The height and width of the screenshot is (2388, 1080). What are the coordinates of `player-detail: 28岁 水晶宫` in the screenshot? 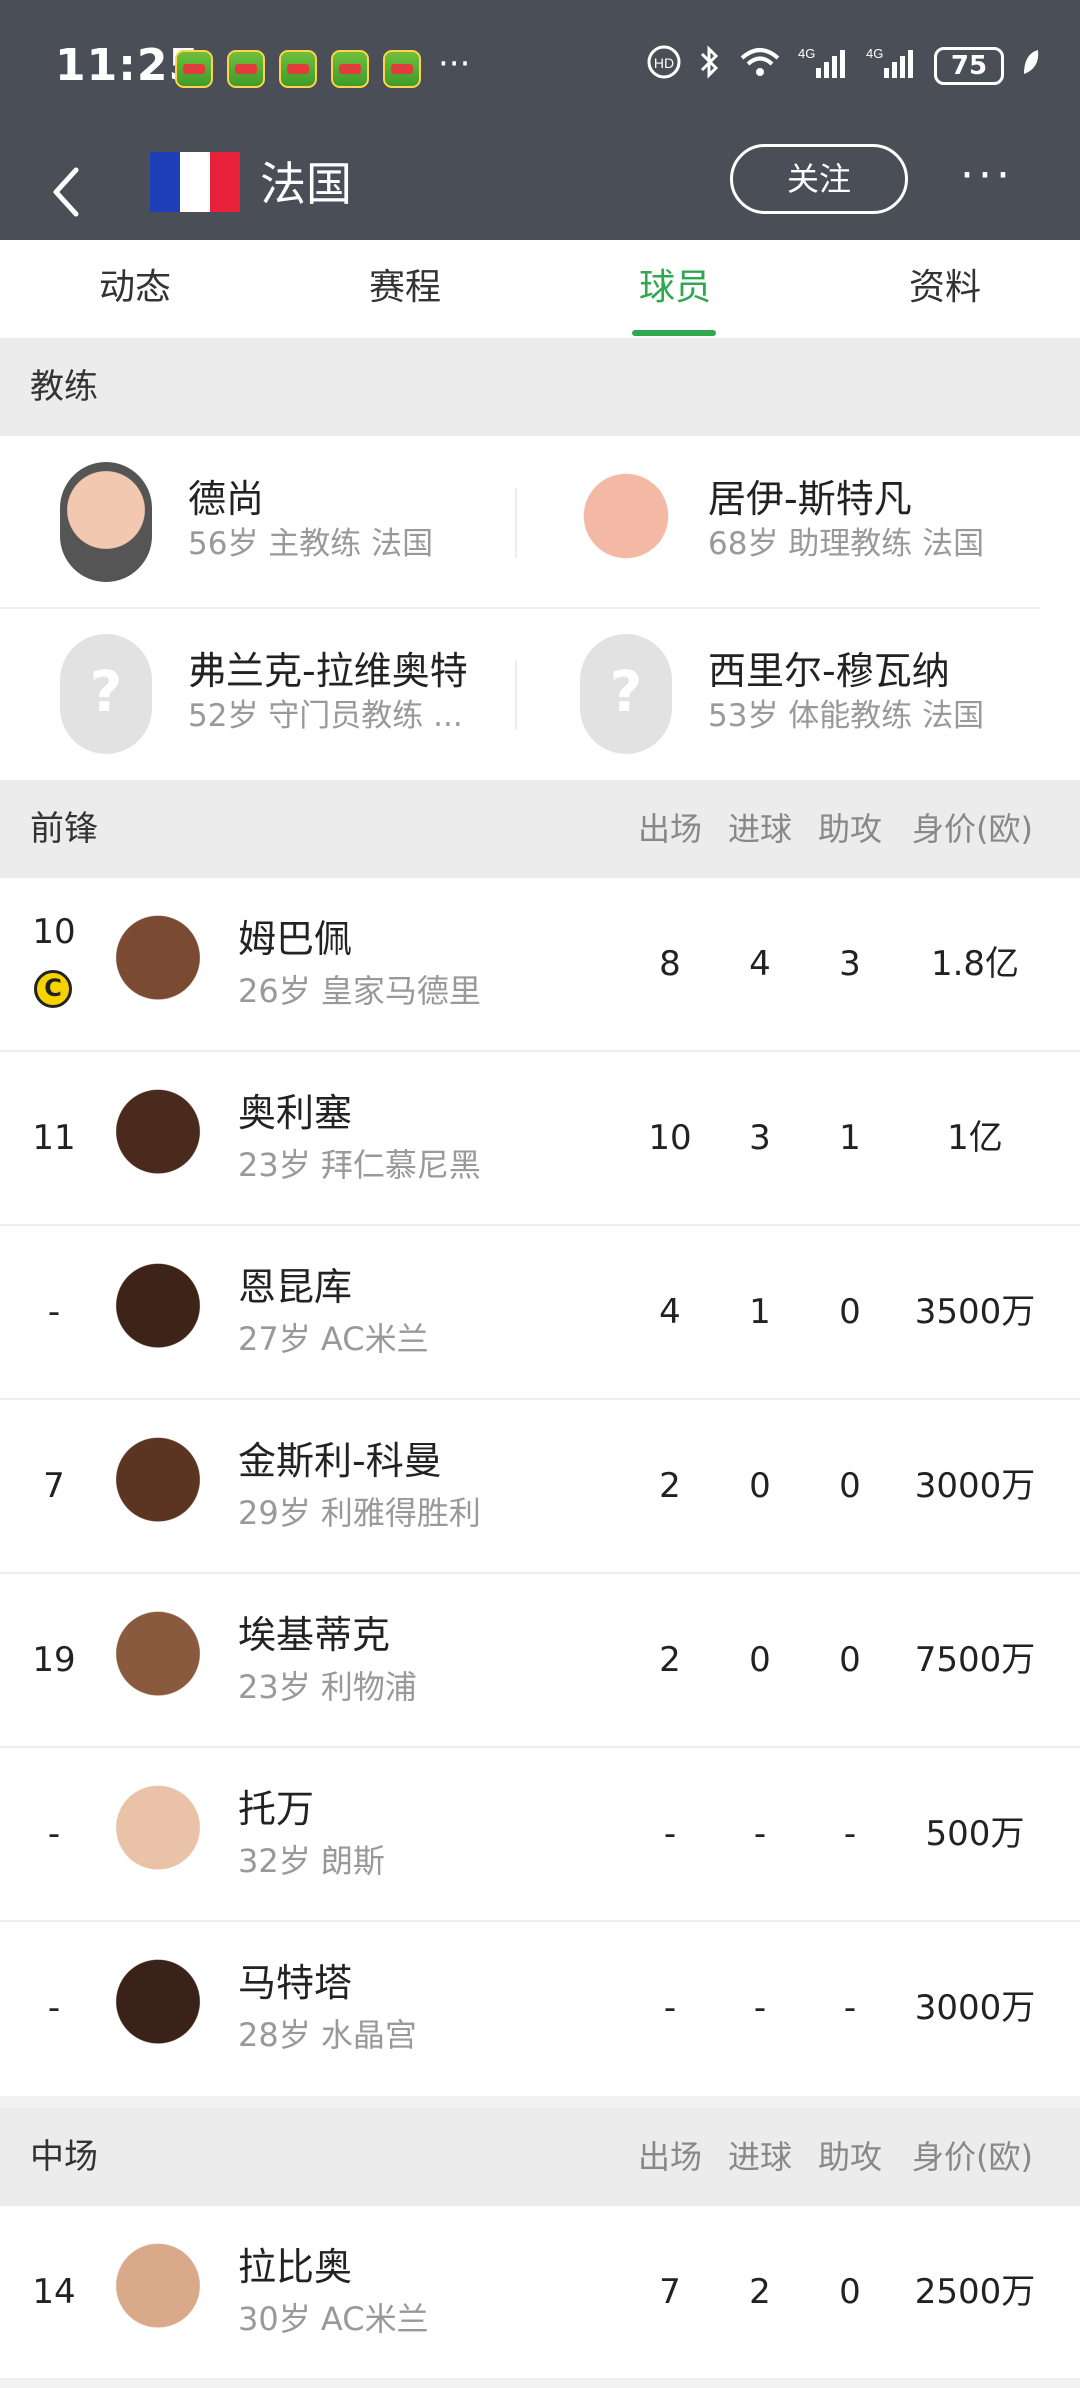 It's located at (327, 2035).